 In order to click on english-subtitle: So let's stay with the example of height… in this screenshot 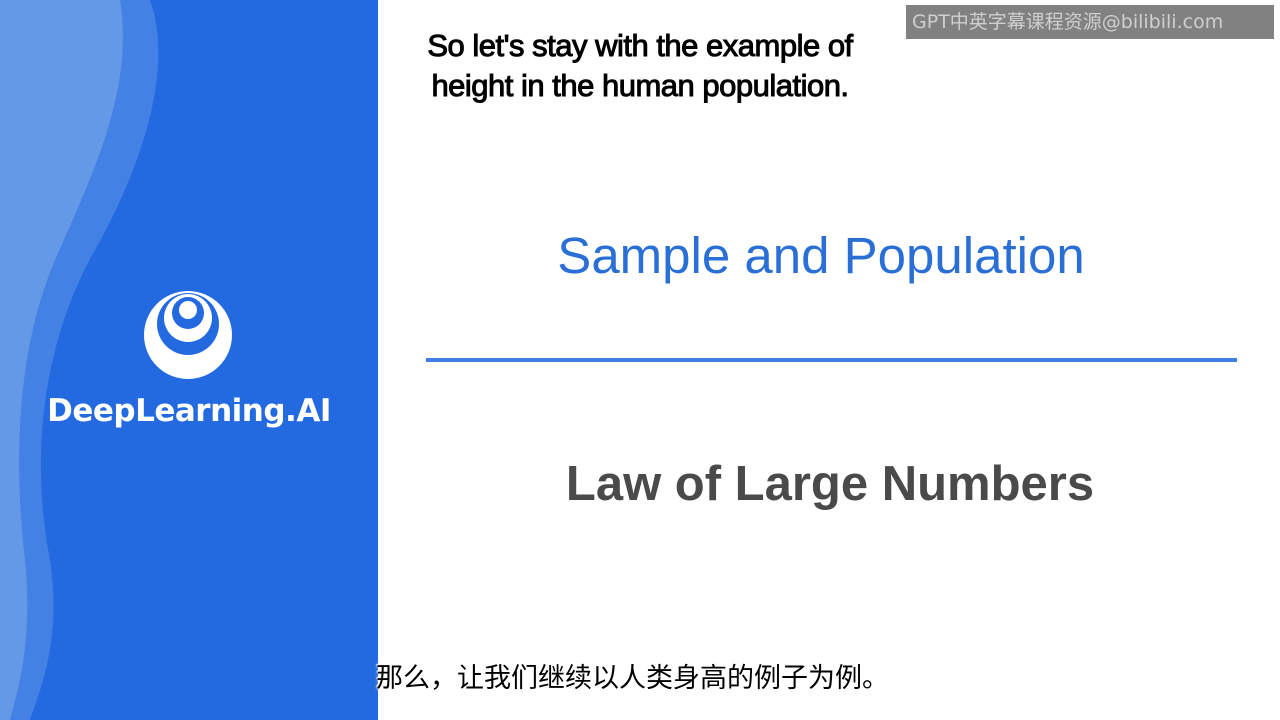, I will do `click(640, 66)`.